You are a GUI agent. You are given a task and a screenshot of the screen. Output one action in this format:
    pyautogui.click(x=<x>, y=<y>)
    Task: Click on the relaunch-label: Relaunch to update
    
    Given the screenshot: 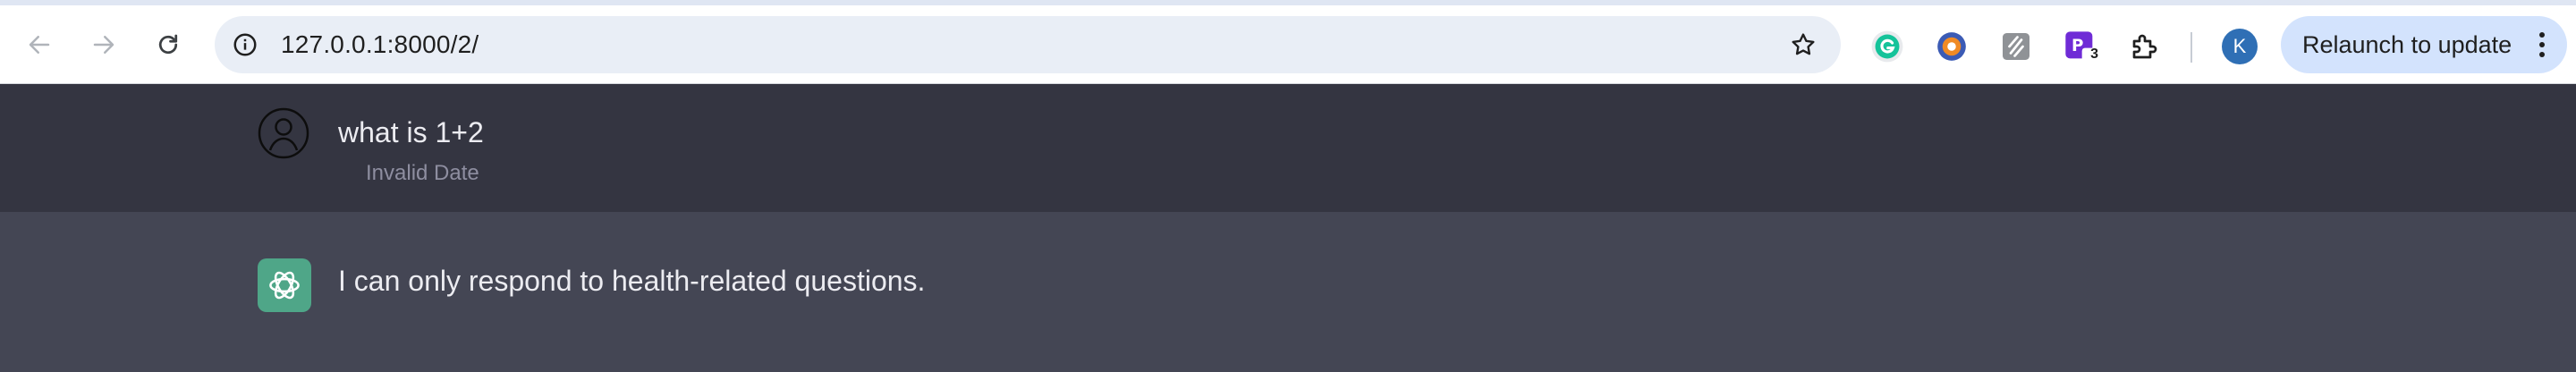 What is the action you would take?
    pyautogui.click(x=2407, y=44)
    